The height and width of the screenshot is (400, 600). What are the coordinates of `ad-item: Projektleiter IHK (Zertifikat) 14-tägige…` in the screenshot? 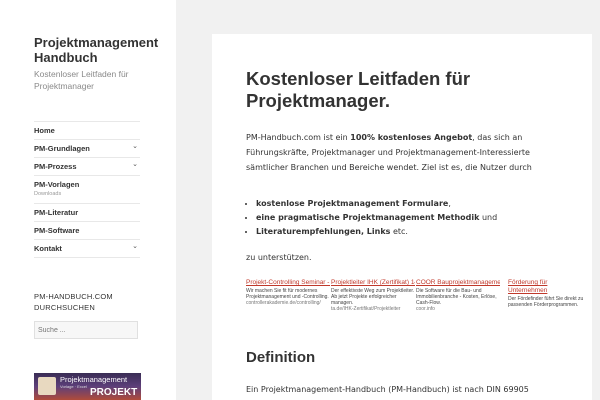 It's located at (373, 304).